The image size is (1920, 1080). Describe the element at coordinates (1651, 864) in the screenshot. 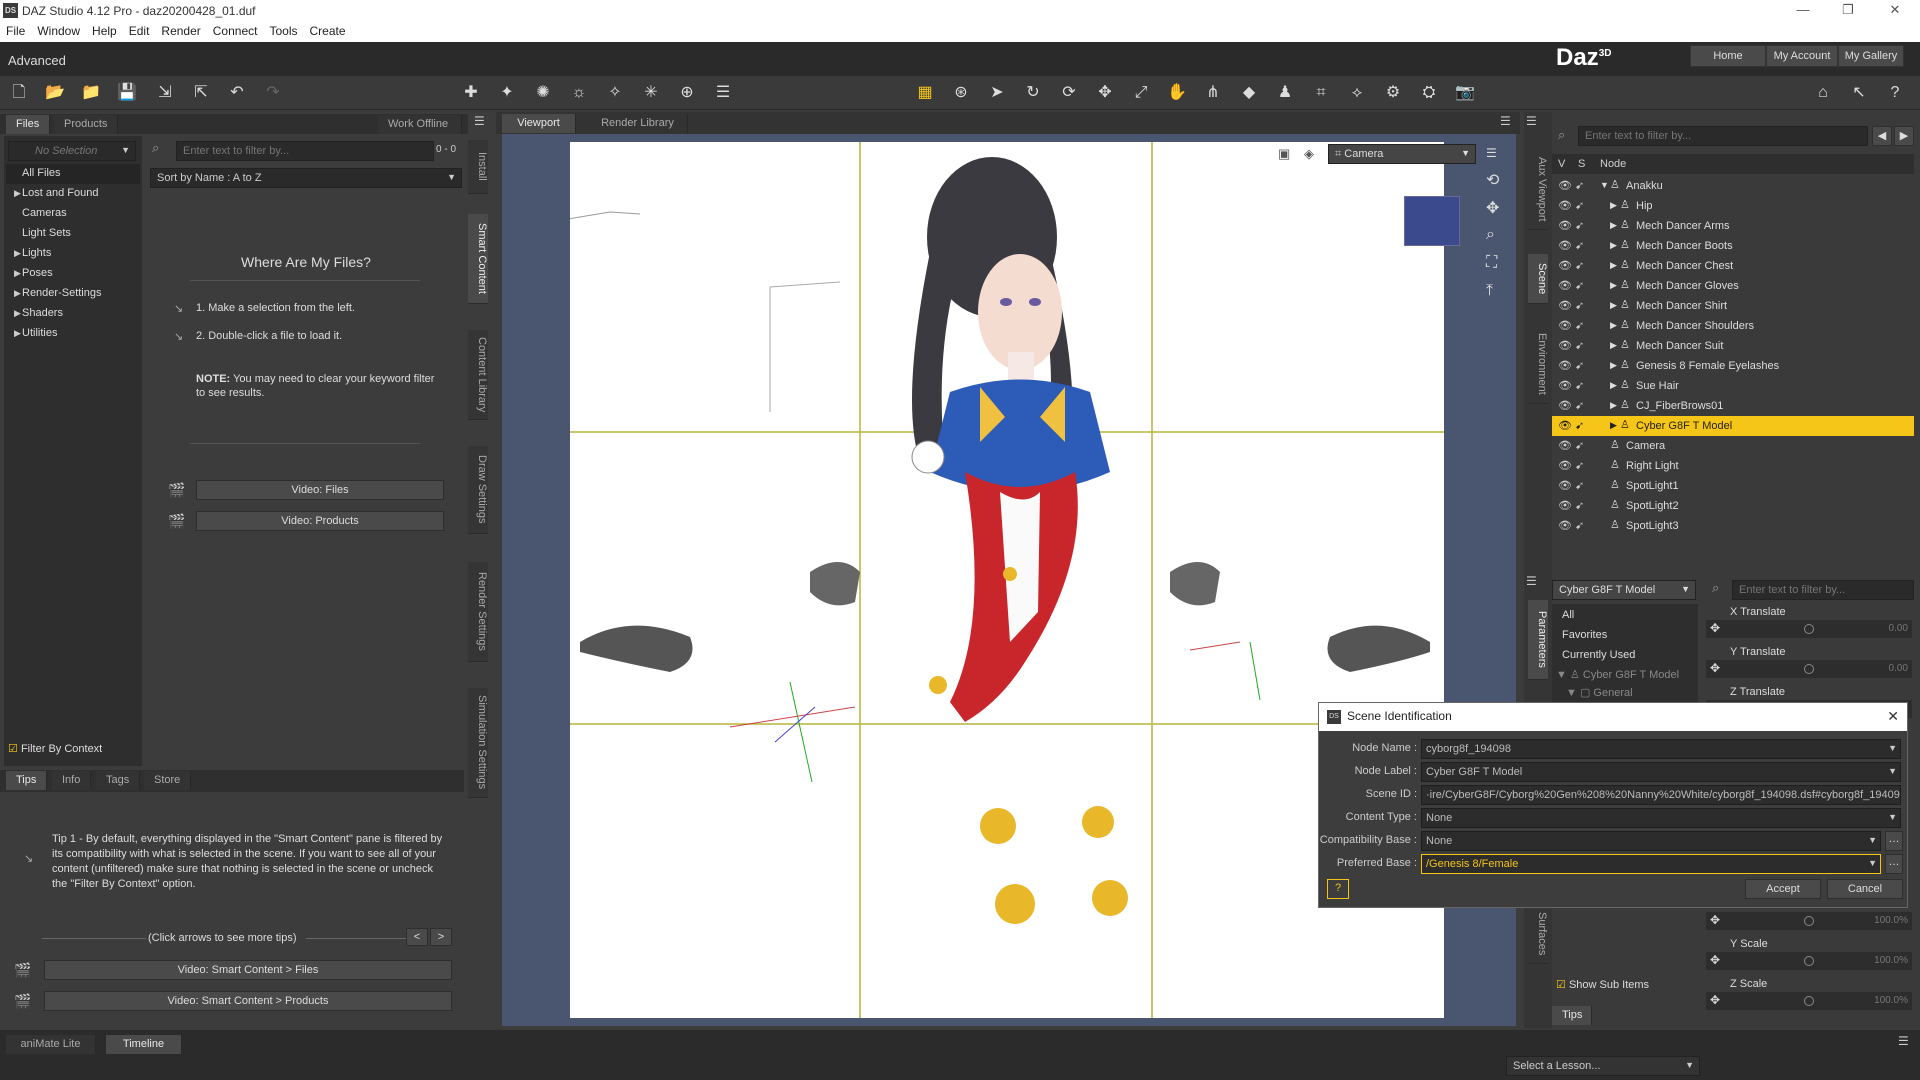

I see `dialog-field: /Genesis 8/Female ▼` at that location.